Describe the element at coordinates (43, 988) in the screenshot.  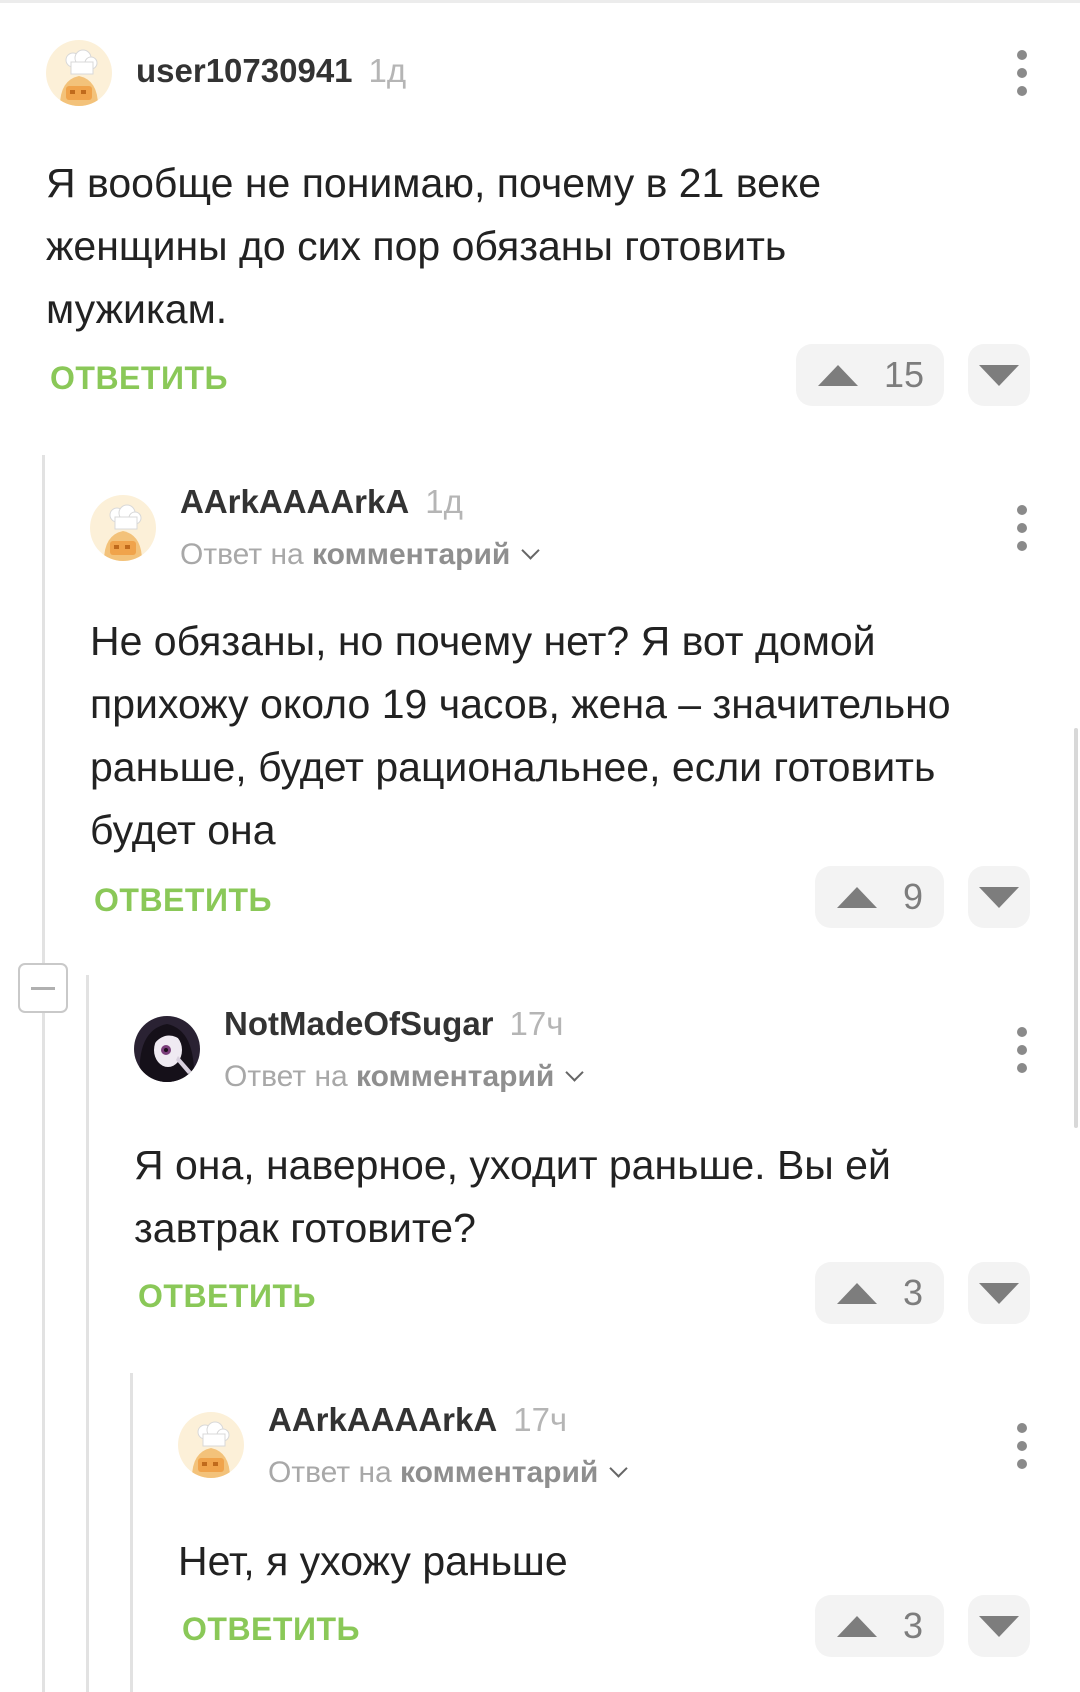
I see `collapse-thread-button` at that location.